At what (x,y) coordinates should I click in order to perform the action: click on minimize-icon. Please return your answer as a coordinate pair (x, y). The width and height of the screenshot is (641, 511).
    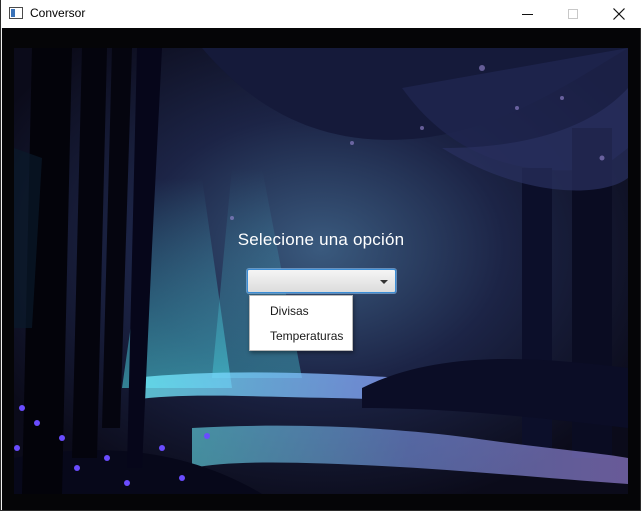
    Looking at the image, I should click on (527, 14).